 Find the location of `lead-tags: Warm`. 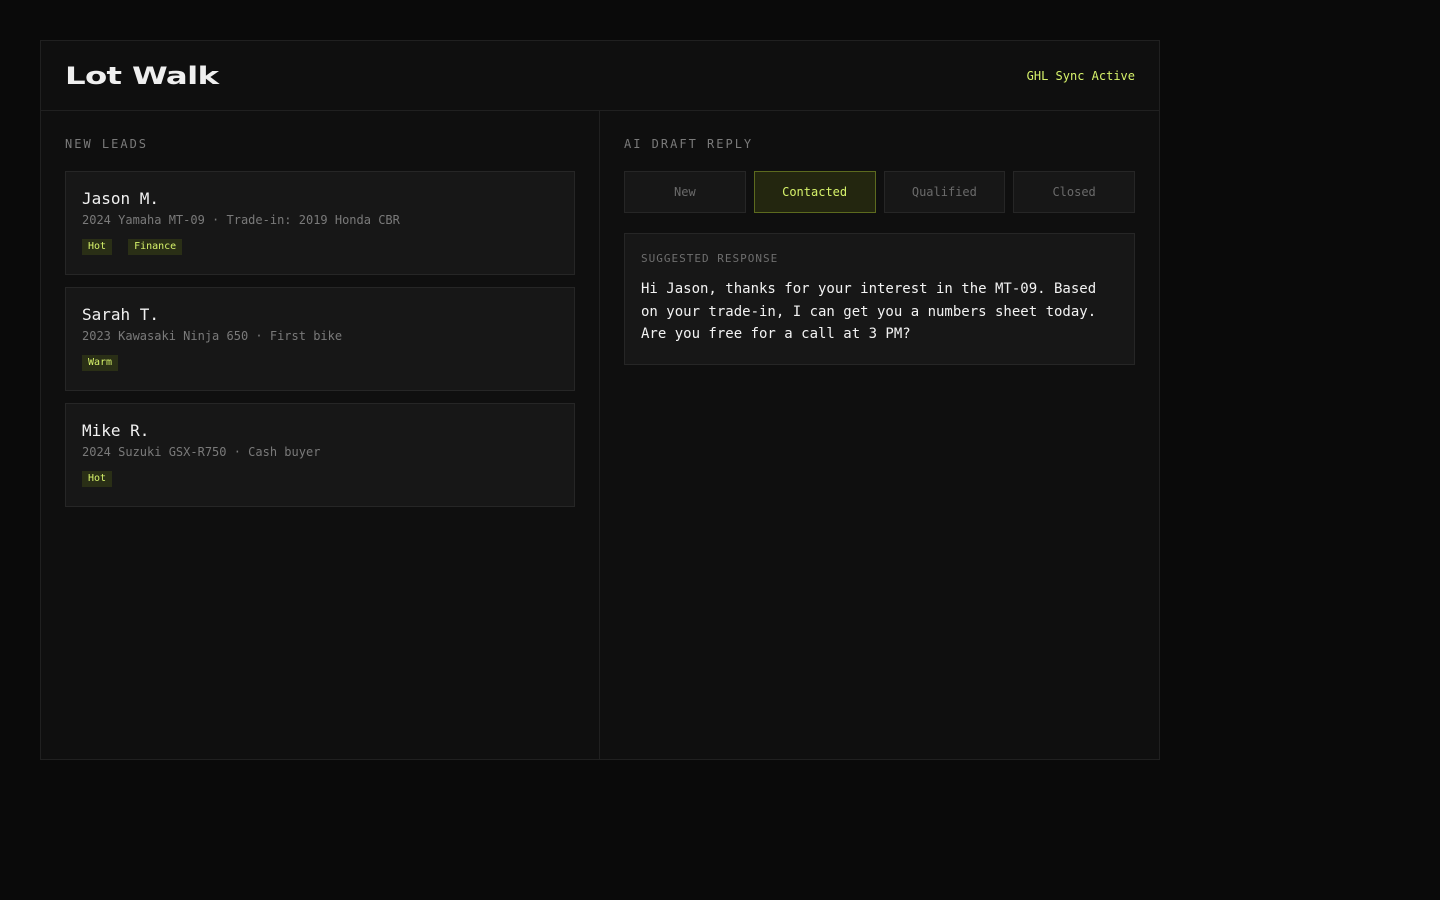

lead-tags: Warm is located at coordinates (320, 363).